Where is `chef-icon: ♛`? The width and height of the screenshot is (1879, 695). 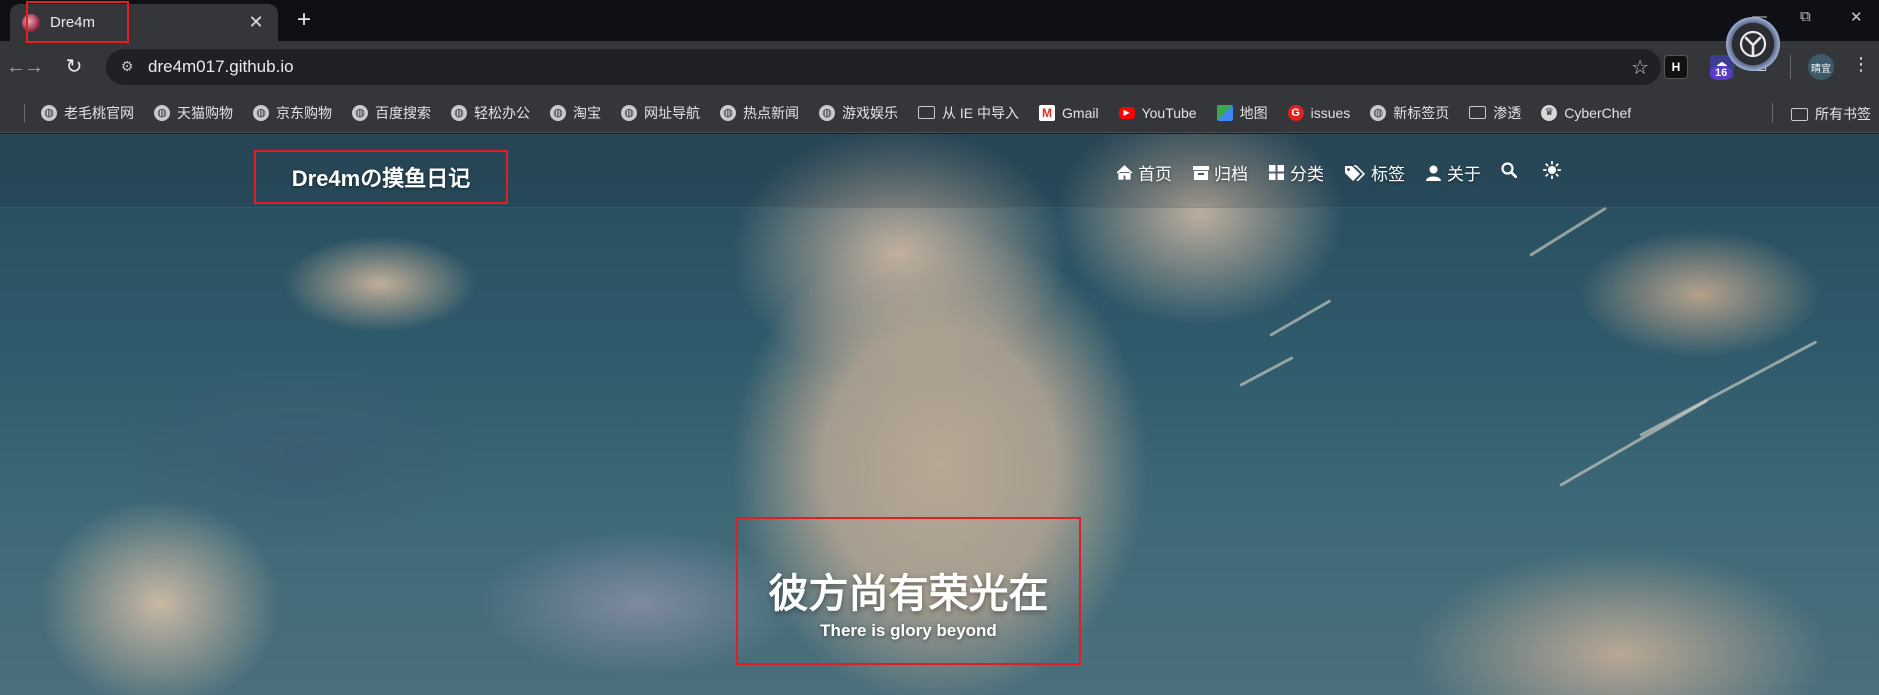
chef-icon: ♛ is located at coordinates (1549, 112).